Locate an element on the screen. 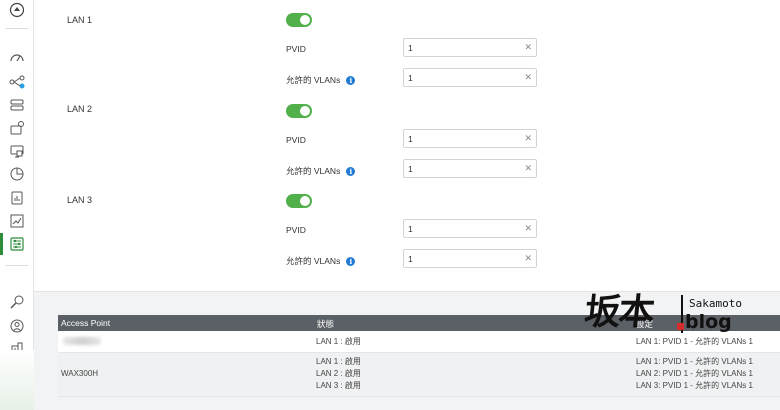  lan1-vlans-input: 1 ✕ is located at coordinates (470, 77).